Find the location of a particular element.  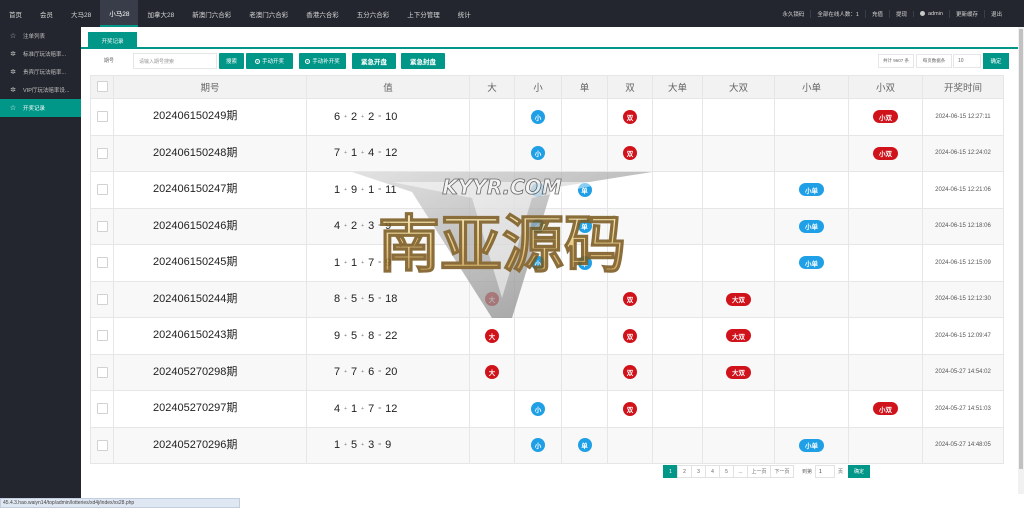

topnav-item-5: 新澳门六合彩 is located at coordinates (211, 13).